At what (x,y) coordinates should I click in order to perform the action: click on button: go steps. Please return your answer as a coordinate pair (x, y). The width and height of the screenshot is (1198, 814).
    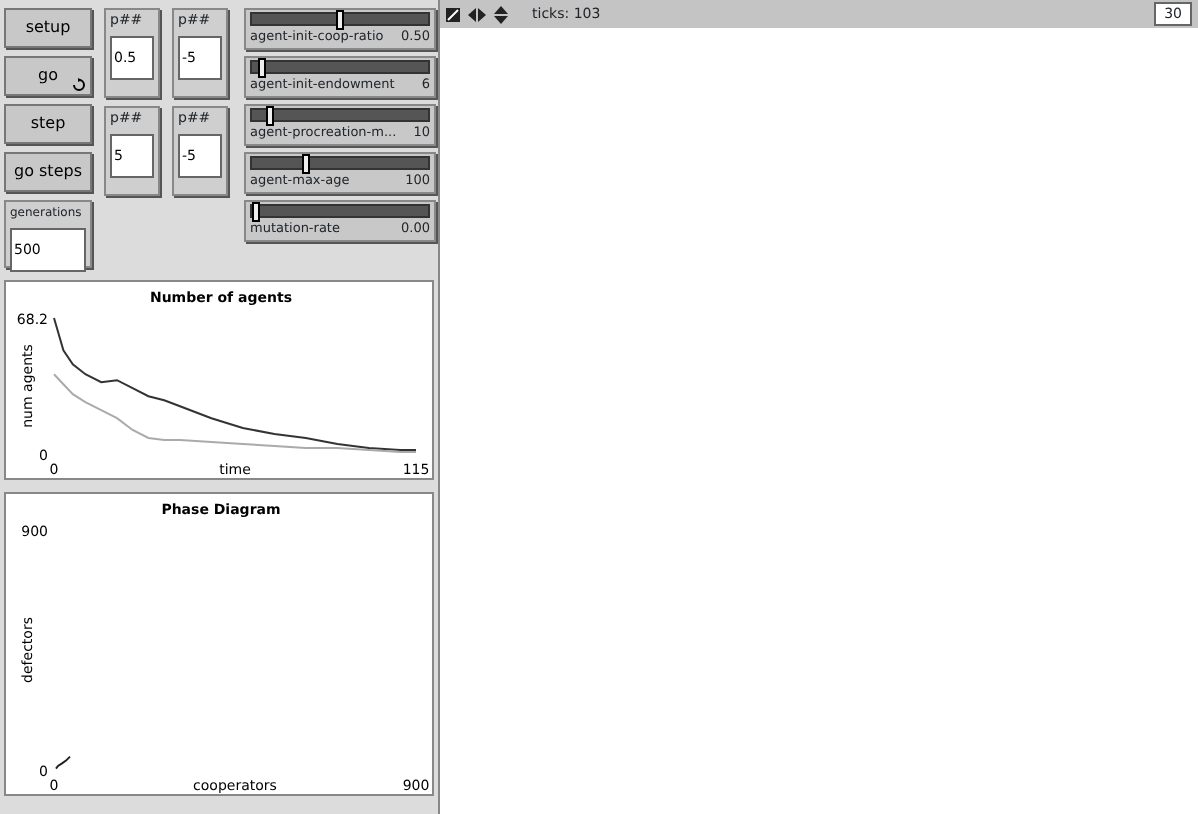
    Looking at the image, I should click on (48, 172).